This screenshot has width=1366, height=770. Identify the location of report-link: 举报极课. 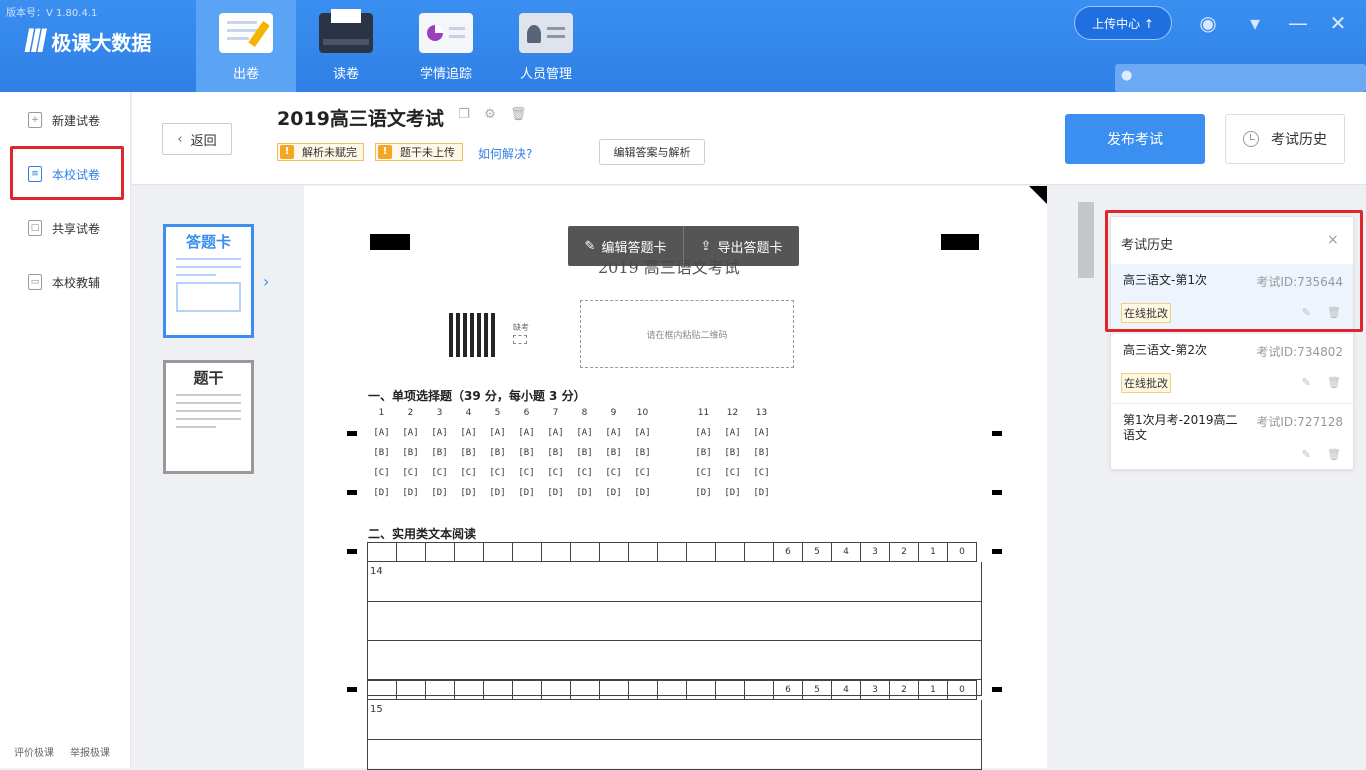
(90, 751).